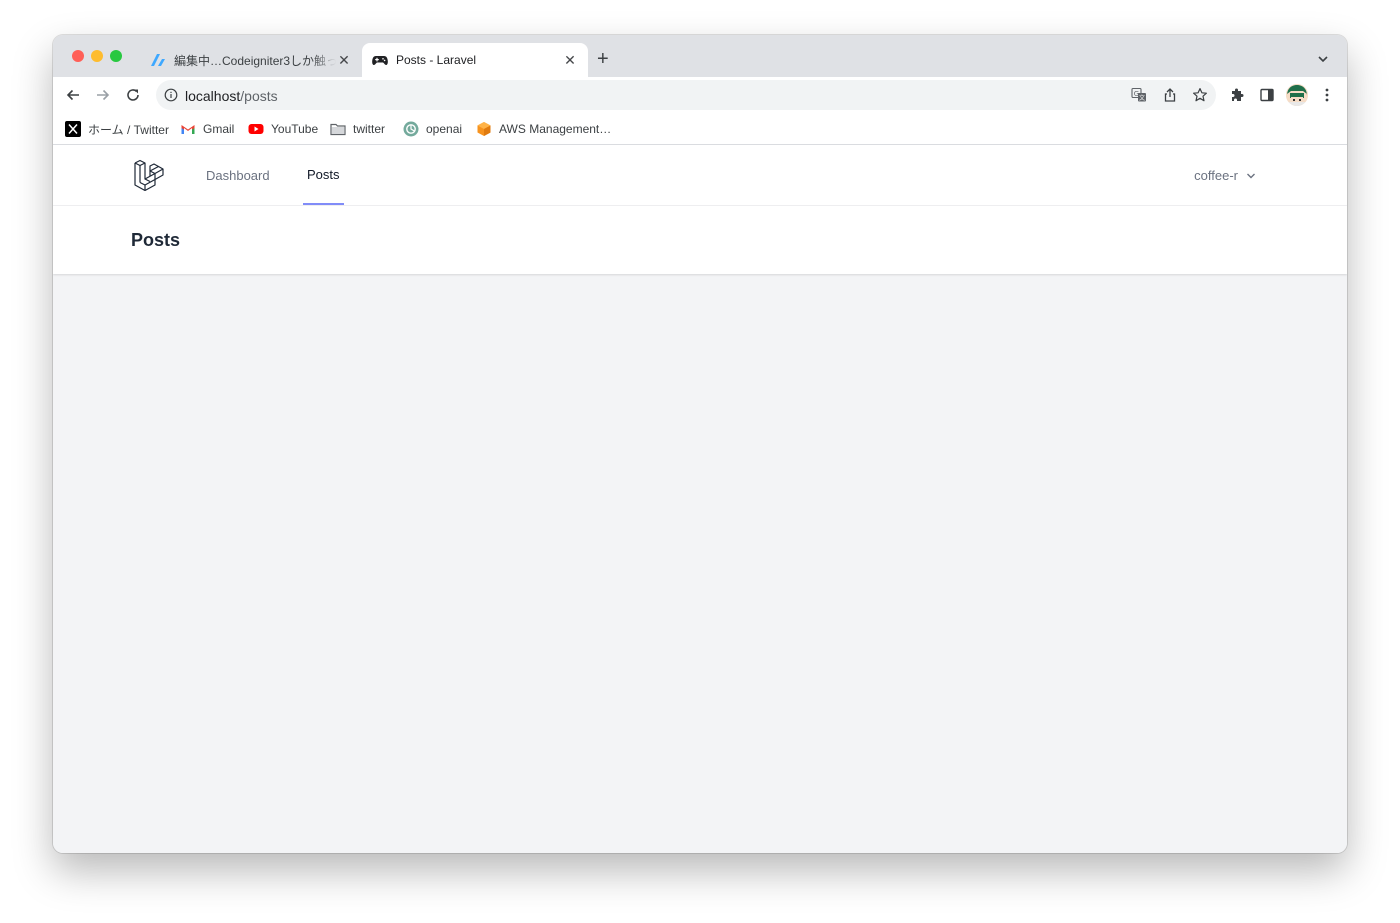  Describe the element at coordinates (156, 240) in the screenshot. I see `page-title: Posts` at that location.